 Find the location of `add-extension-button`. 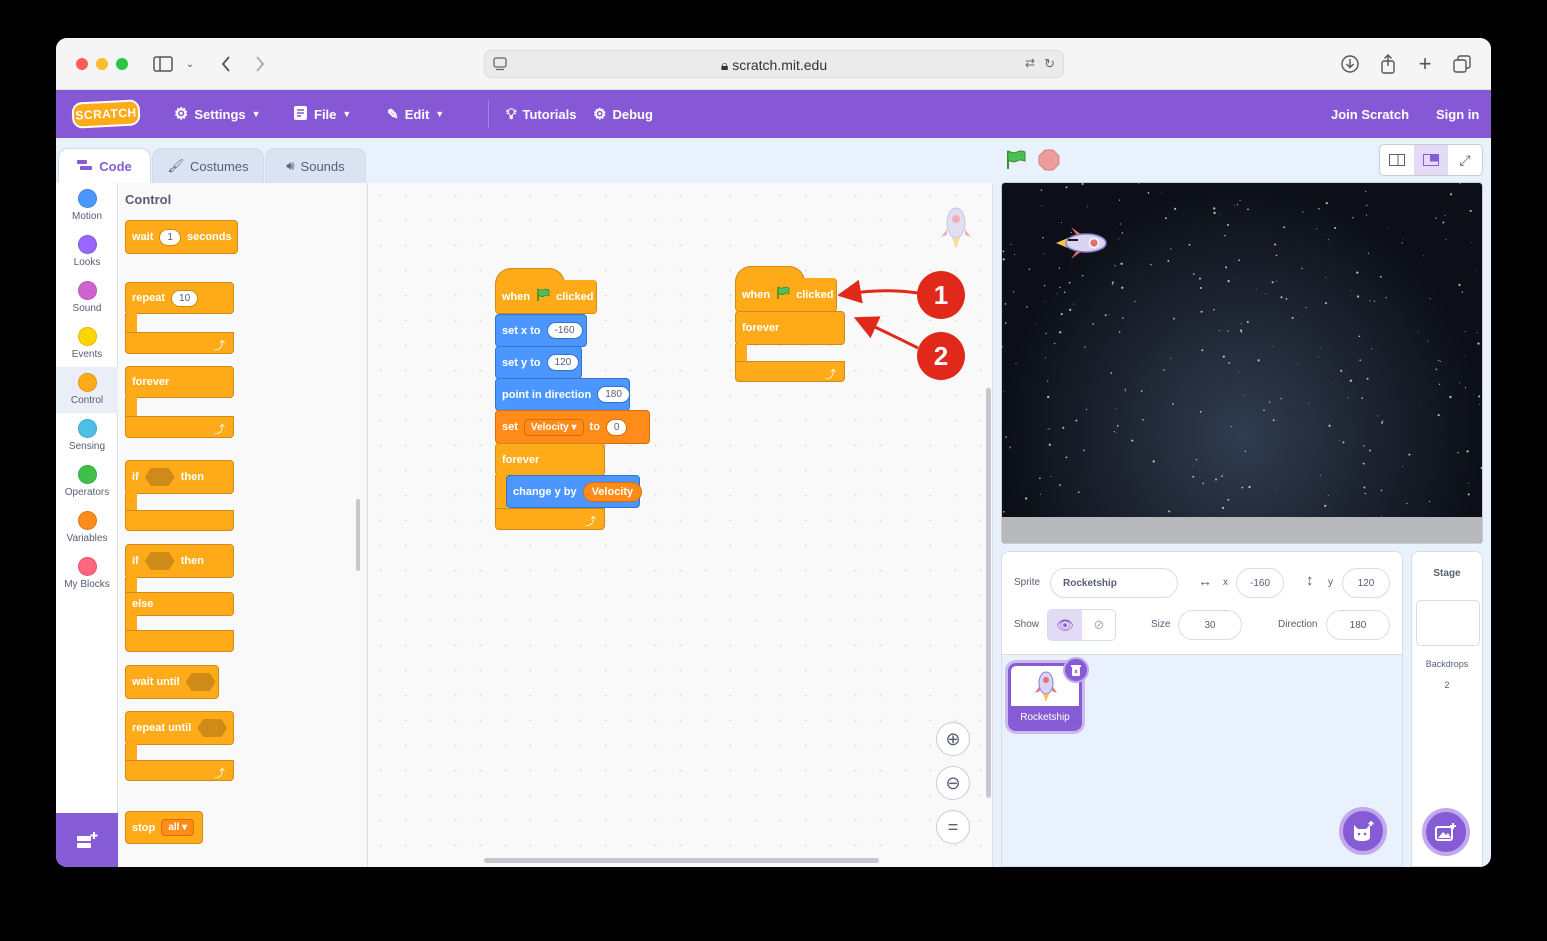

add-extension-button is located at coordinates (87, 840).